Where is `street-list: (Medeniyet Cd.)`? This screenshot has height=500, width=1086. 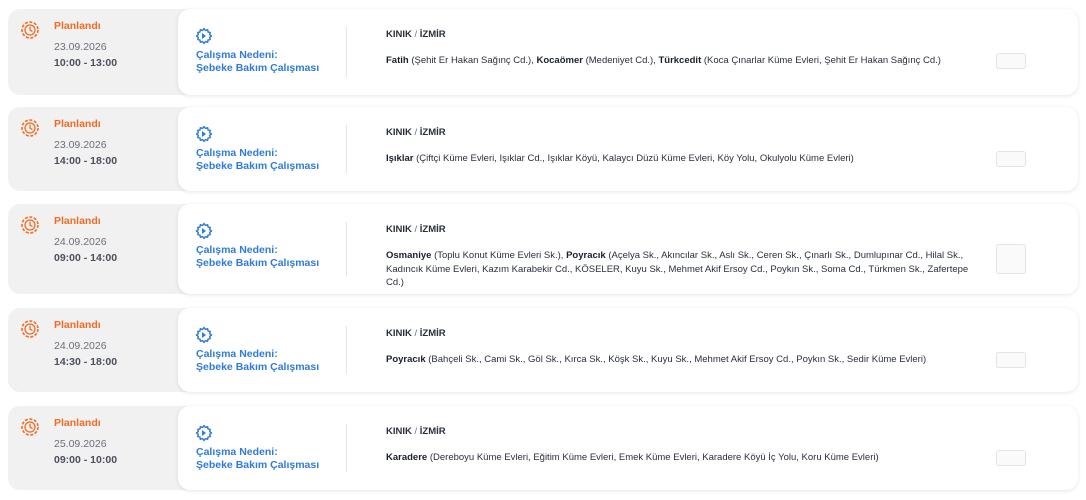 street-list: (Medeniyet Cd.) is located at coordinates (619, 60).